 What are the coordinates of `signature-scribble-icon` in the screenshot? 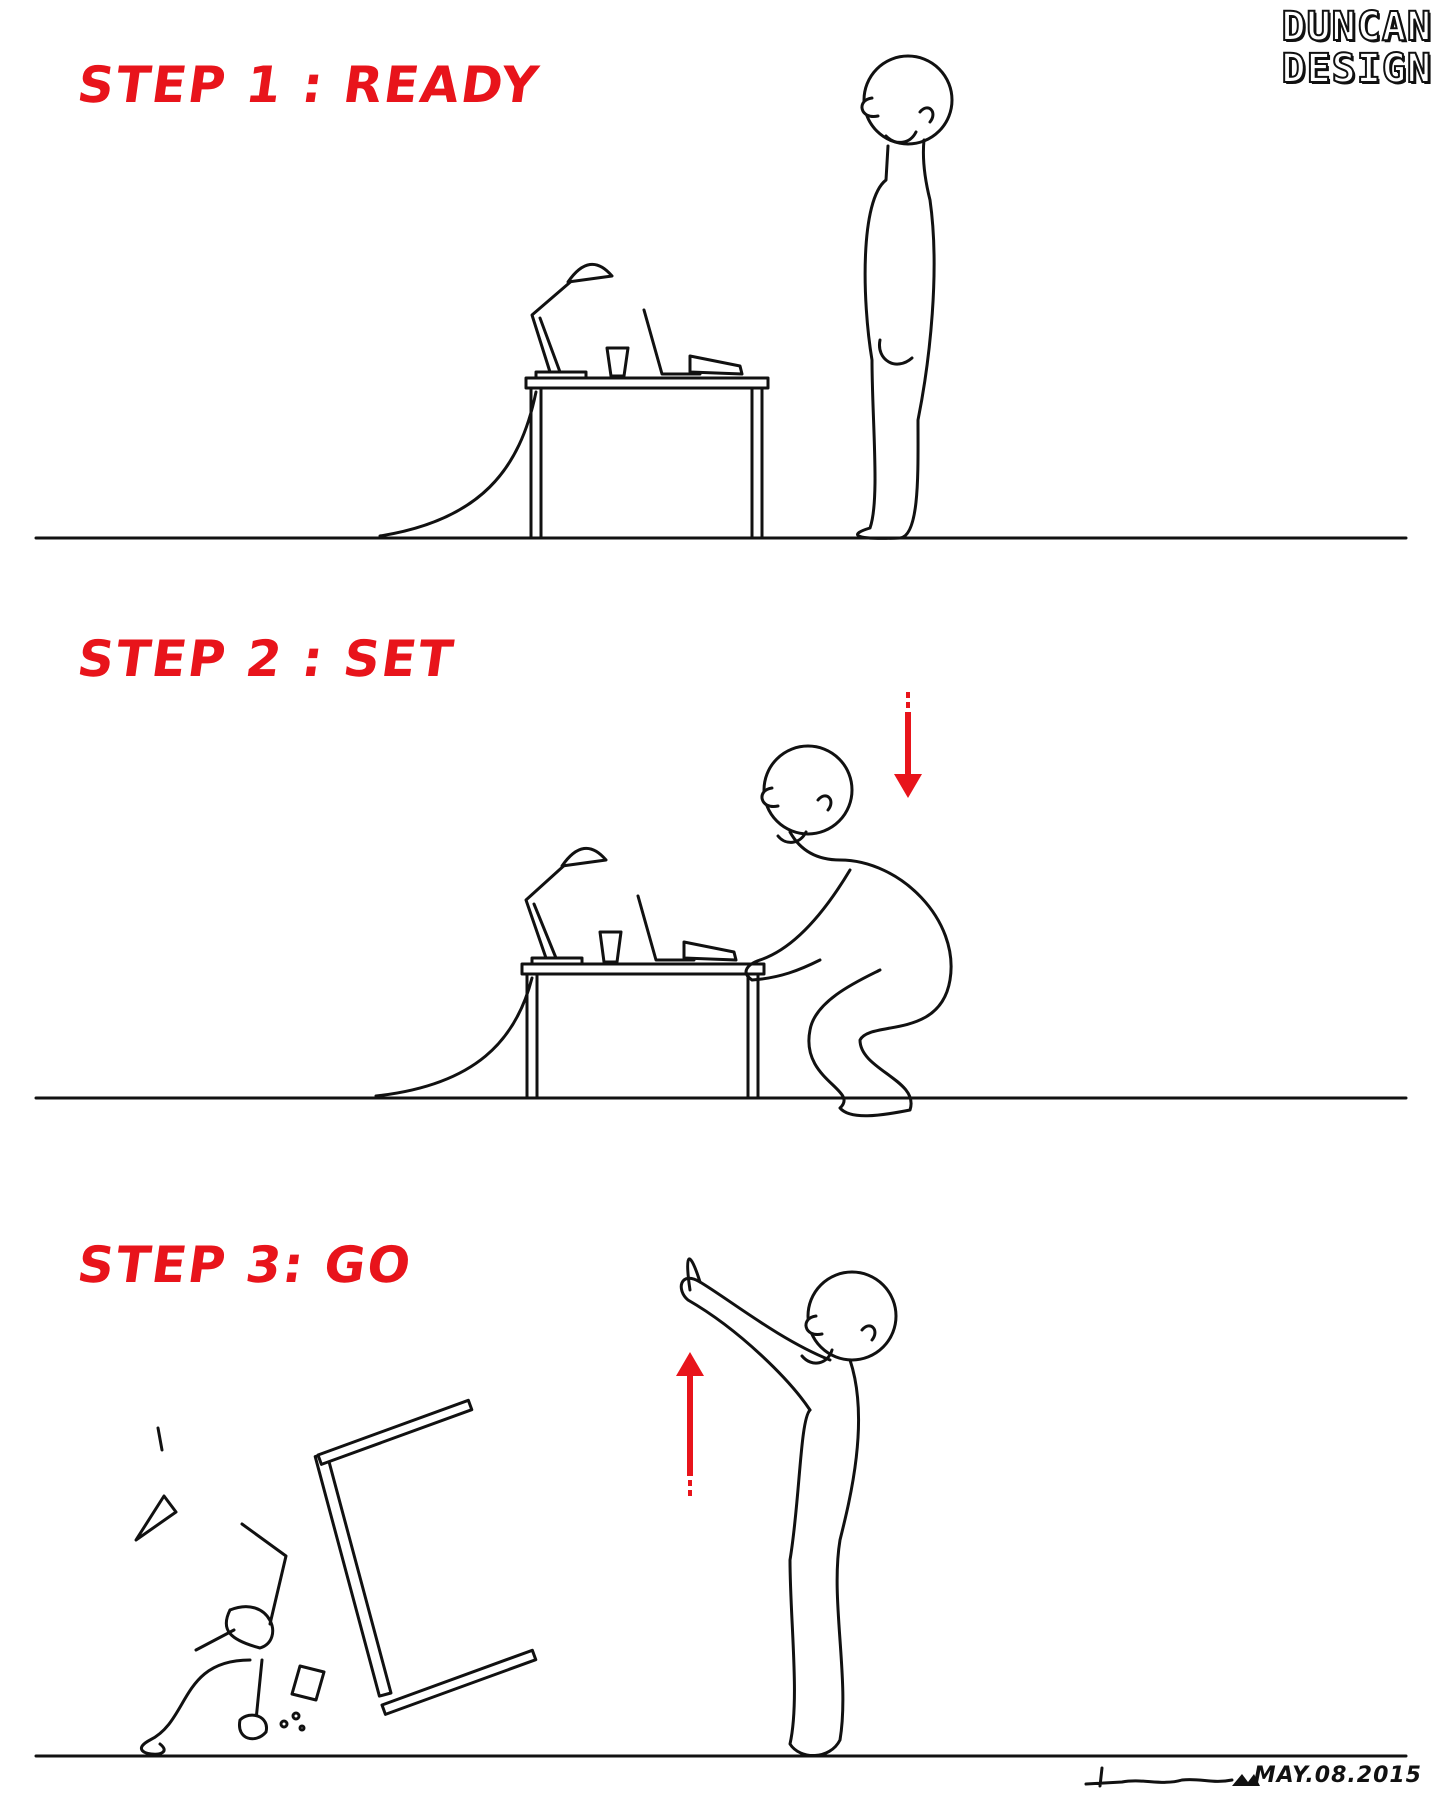 It's located at (1172, 1777).